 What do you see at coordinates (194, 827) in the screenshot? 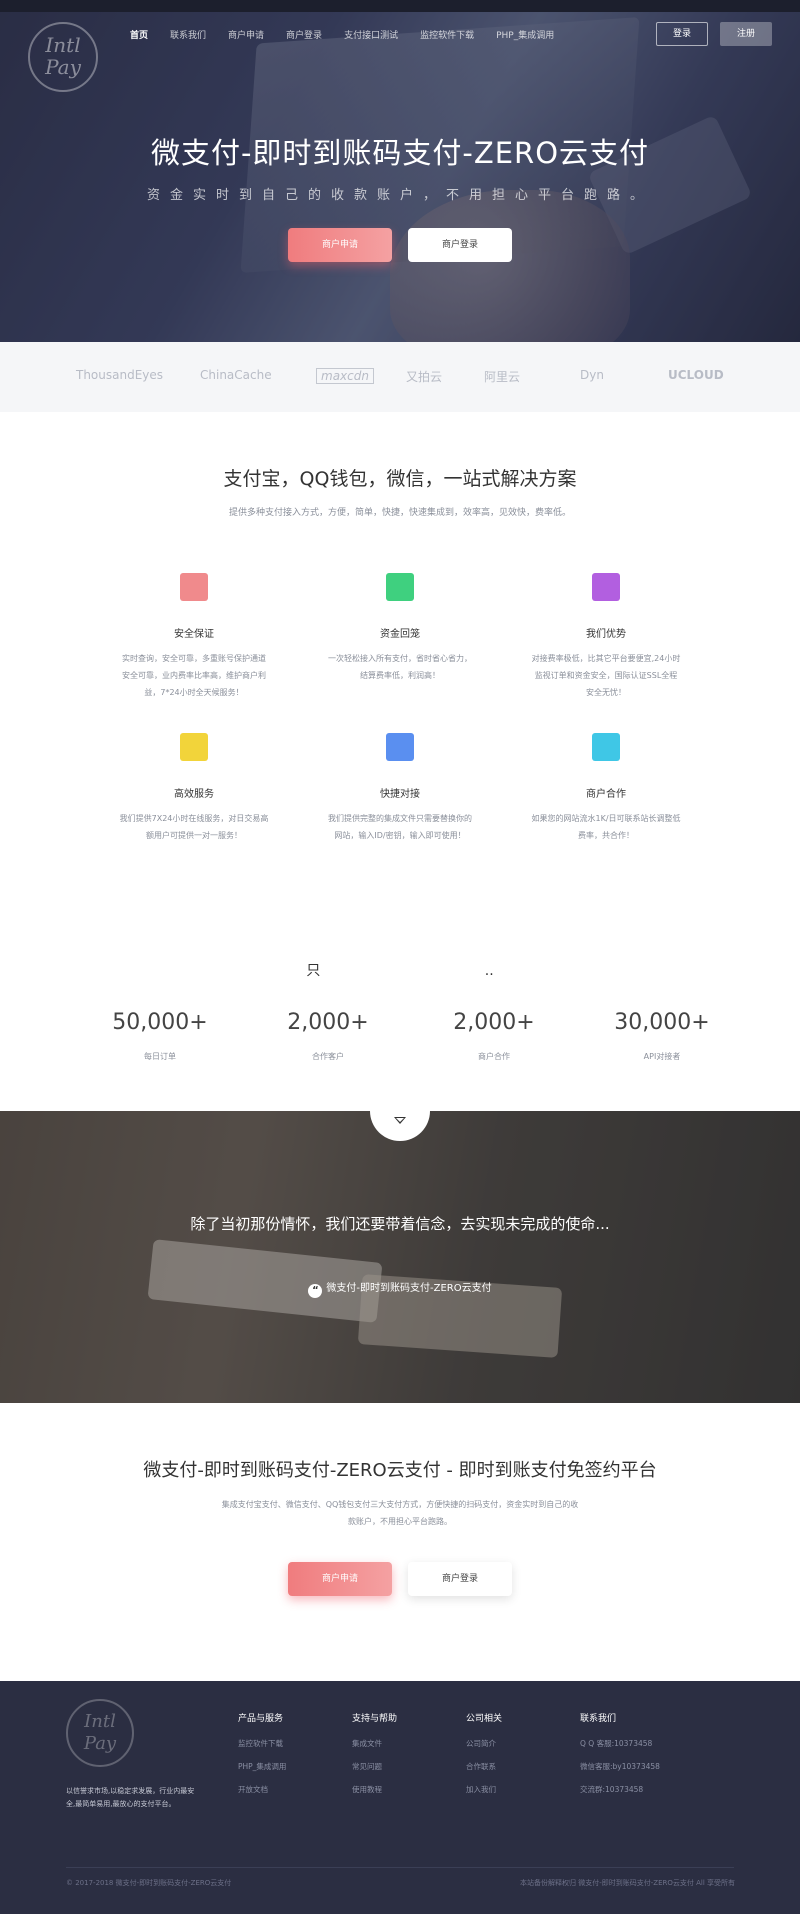
I see `feature-desc: 我们提供7X24小时在线服务，对日交易高额用户可提供一对一服务！` at bounding box center [194, 827].